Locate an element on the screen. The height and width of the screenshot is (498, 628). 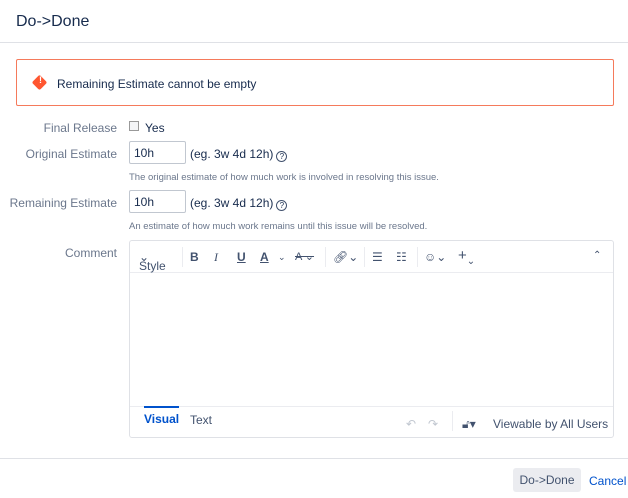
tab-visual: Visual is located at coordinates (162, 416).